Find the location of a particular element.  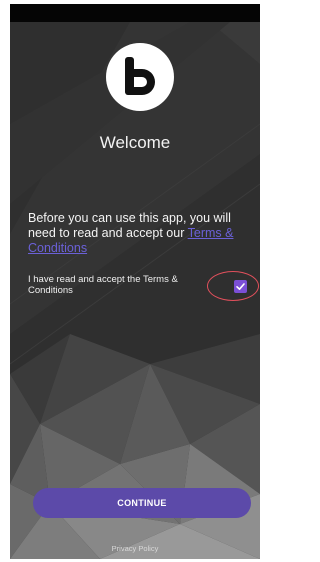

welcome-title: Welcome is located at coordinates (135, 142).